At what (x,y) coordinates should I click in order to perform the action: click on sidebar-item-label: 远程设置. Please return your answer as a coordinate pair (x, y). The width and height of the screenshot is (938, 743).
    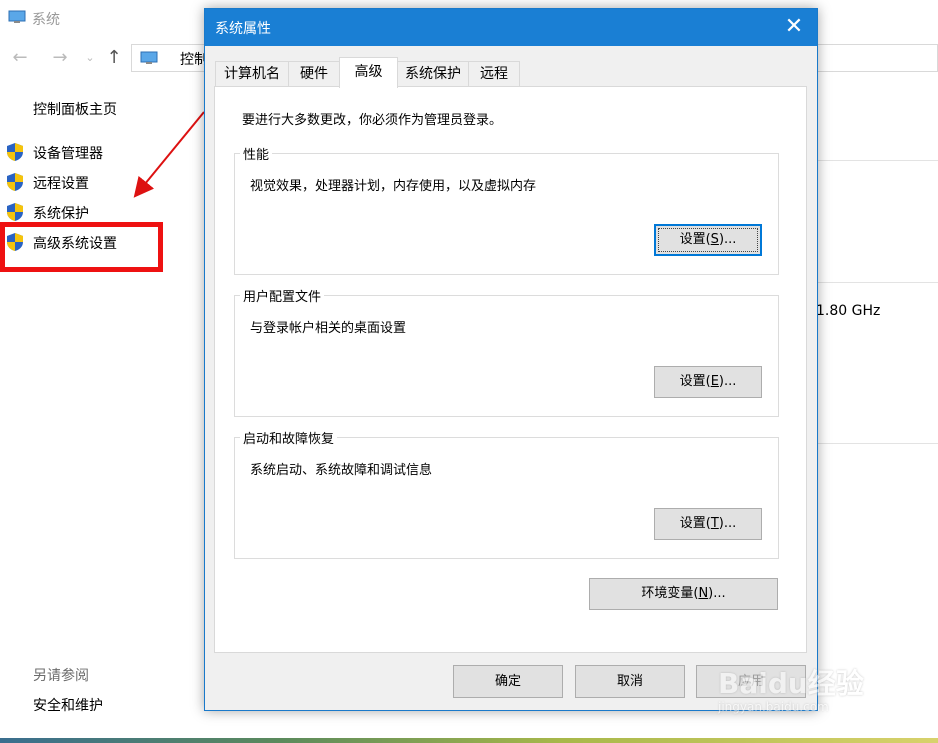
    Looking at the image, I should click on (61, 184).